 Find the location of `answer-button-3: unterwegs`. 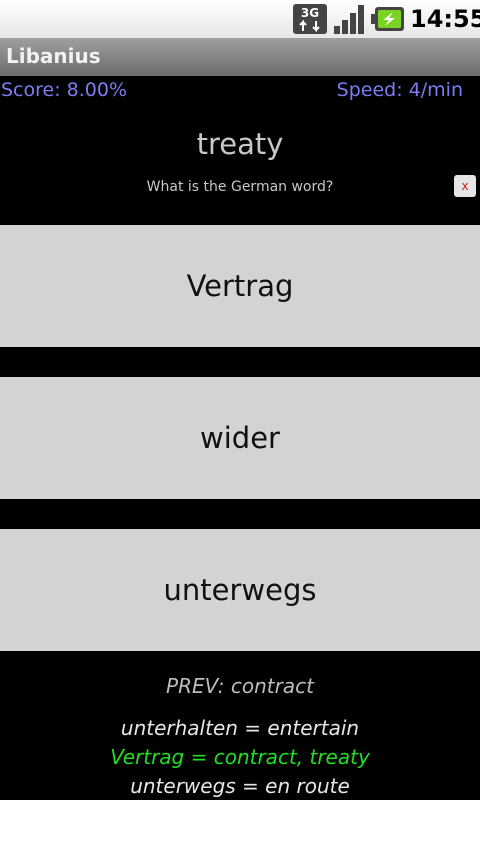

answer-button-3: unterwegs is located at coordinates (240, 590).